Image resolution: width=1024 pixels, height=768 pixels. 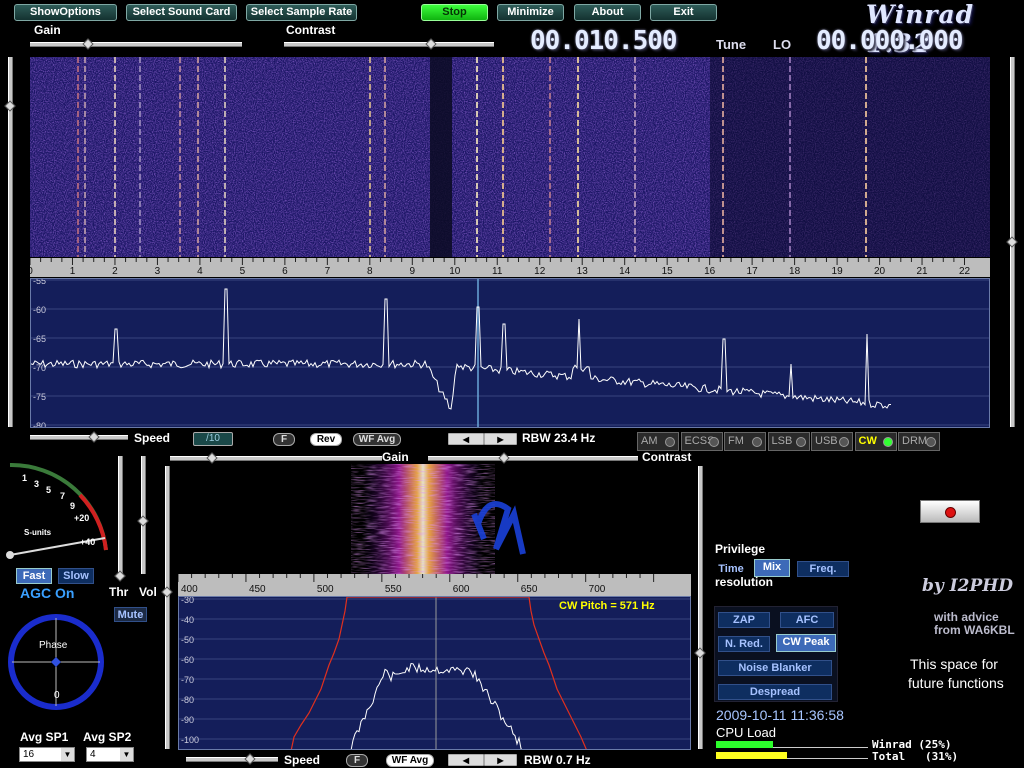 I want to click on zoom-left-slider, so click(x=167, y=607).